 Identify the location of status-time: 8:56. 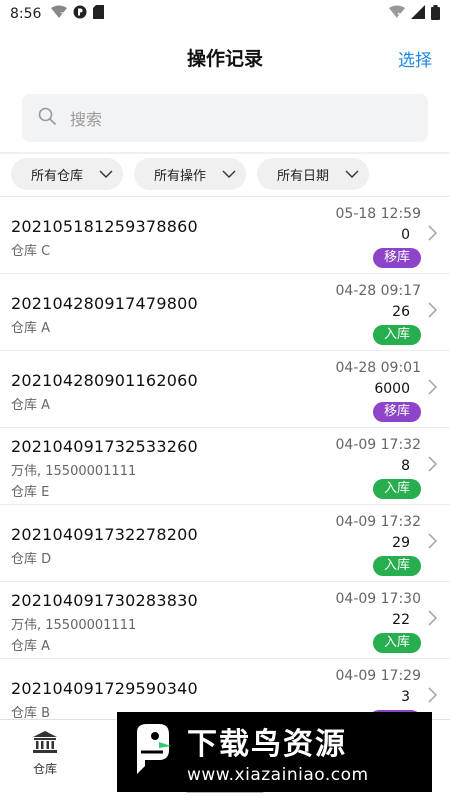
(26, 14).